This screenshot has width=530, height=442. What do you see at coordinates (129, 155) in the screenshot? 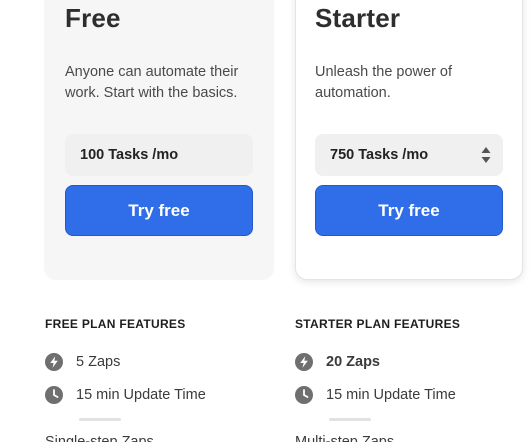
I see `free-task-value: 100 Tasks /mo` at bounding box center [129, 155].